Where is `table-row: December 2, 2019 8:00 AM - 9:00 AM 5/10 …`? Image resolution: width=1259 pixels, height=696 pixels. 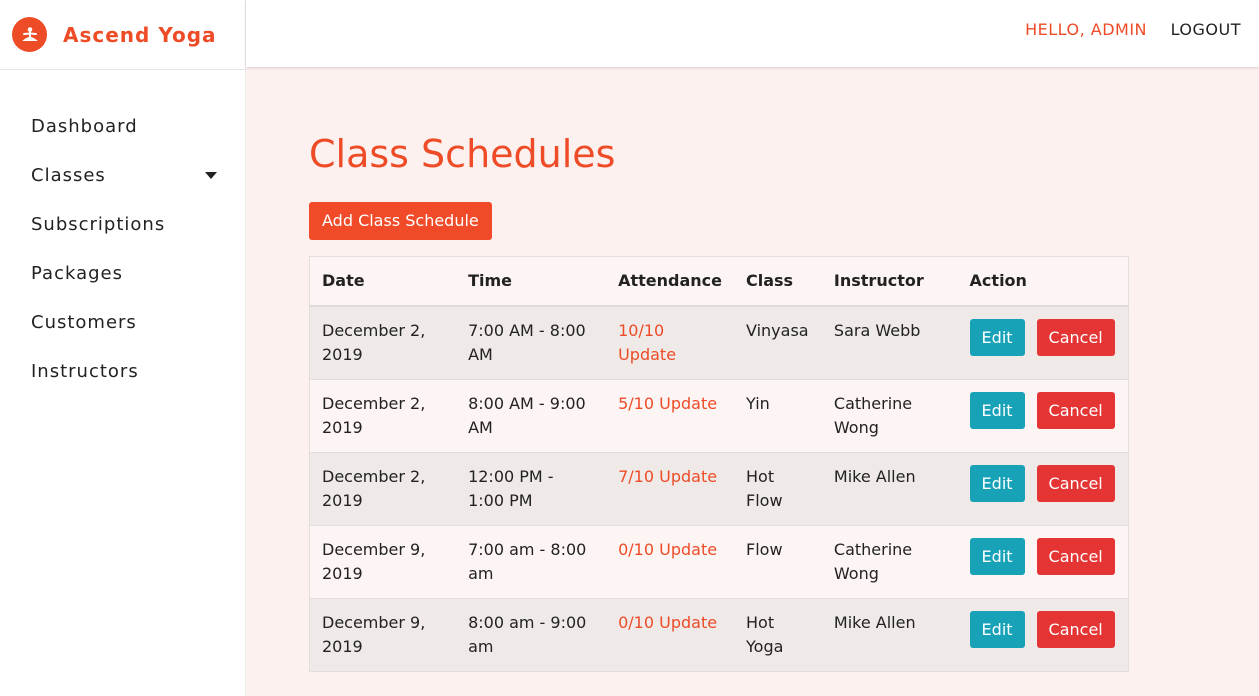 table-row: December 2, 2019 8:00 AM - 9:00 AM 5/10 … is located at coordinates (719, 415).